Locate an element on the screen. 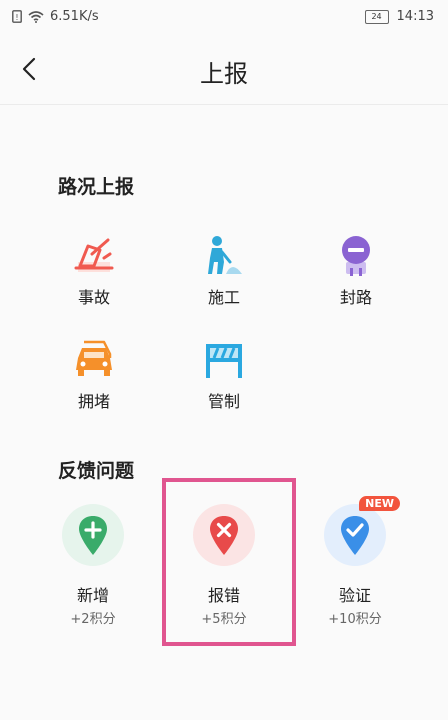 The image size is (448, 720). congestion-label: 拥堵 is located at coordinates (93, 401).